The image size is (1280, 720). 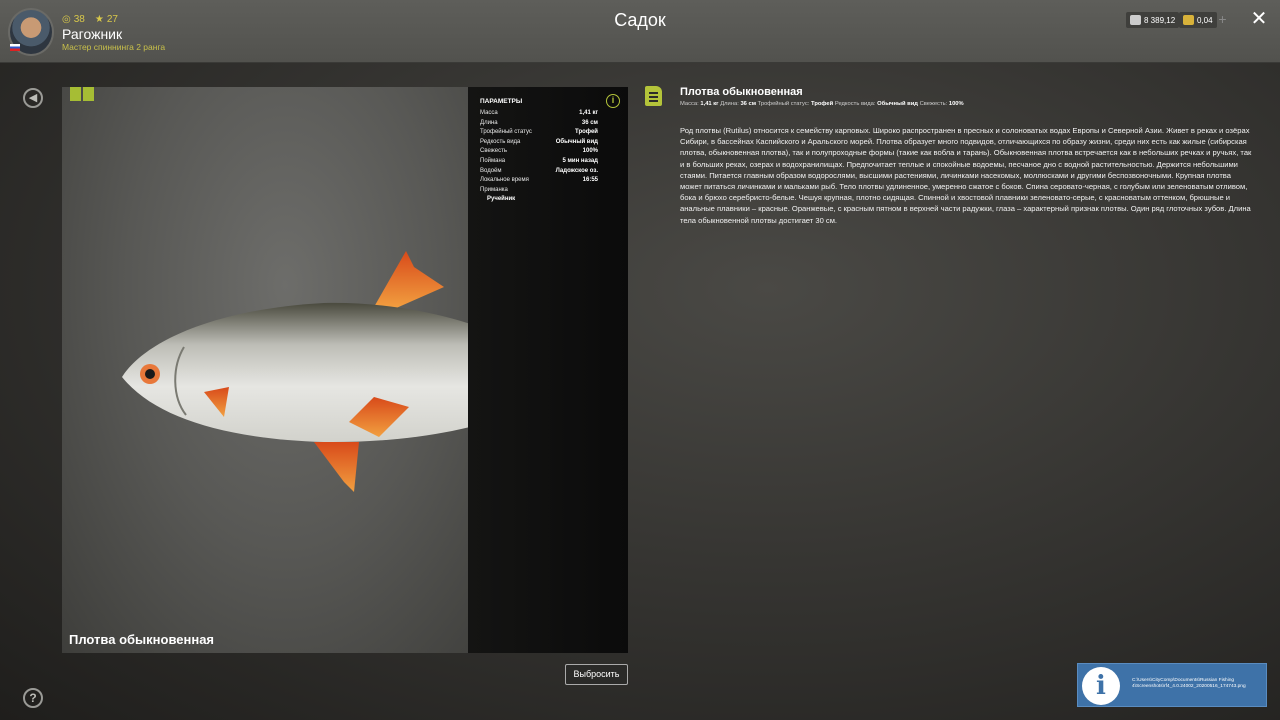 What do you see at coordinates (142, 639) in the screenshot?
I see `fish-caption: Плотва обыкновенная` at bounding box center [142, 639].